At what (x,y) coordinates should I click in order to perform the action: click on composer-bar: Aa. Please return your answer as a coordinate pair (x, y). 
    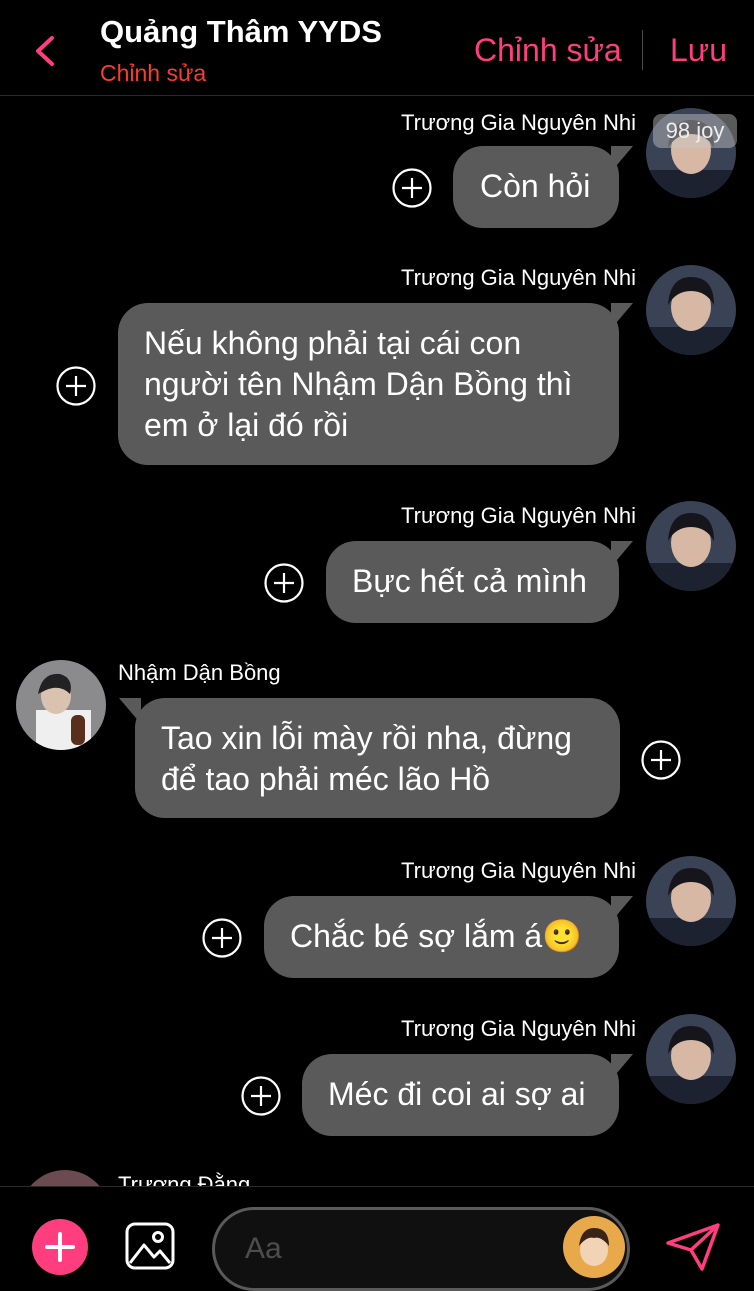
    Looking at the image, I should click on (377, 1238).